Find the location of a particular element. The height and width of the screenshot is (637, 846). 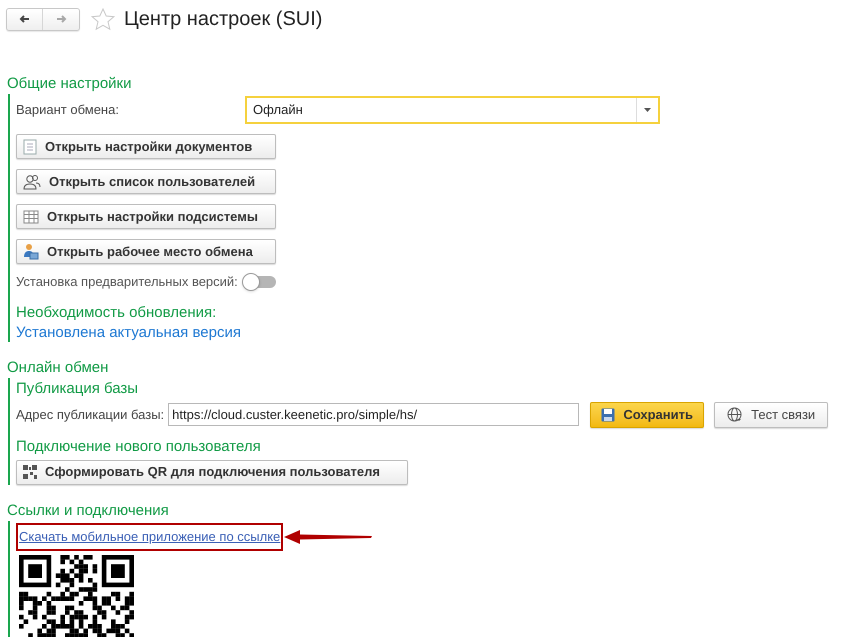

section-title: Онлайн обмен is located at coordinates (58, 368).